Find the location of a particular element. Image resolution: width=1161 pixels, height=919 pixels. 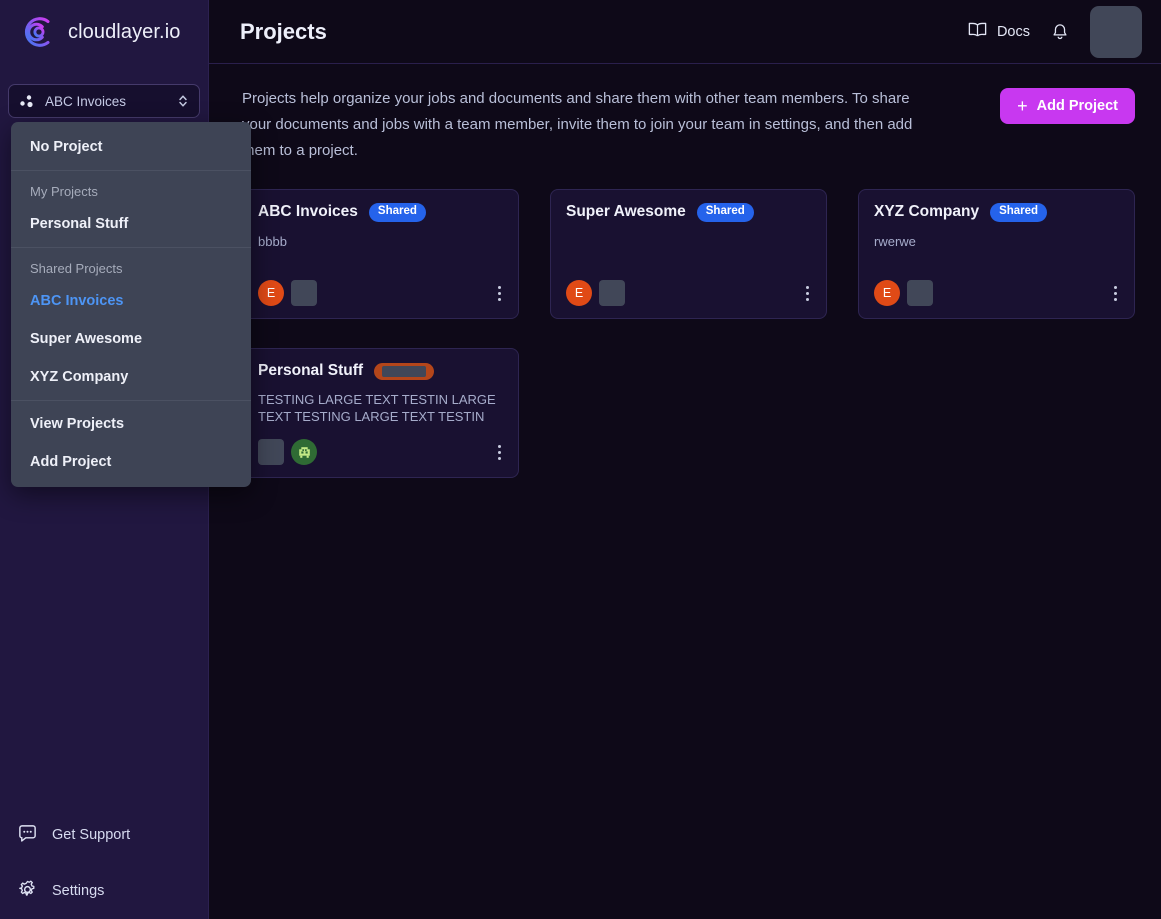

project-card: ABC Invoices Shared bbbb E is located at coordinates (380, 254).